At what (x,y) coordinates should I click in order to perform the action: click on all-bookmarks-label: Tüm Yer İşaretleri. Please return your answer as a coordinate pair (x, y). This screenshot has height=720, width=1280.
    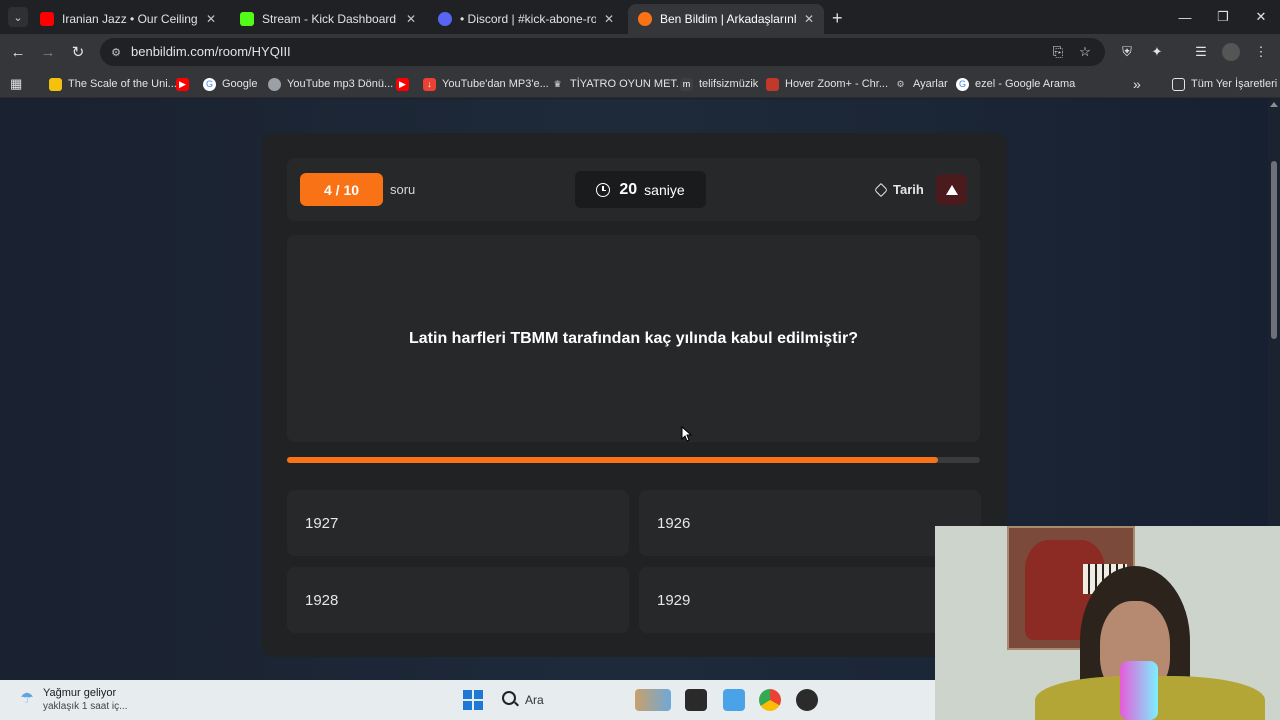
    Looking at the image, I should click on (1234, 84).